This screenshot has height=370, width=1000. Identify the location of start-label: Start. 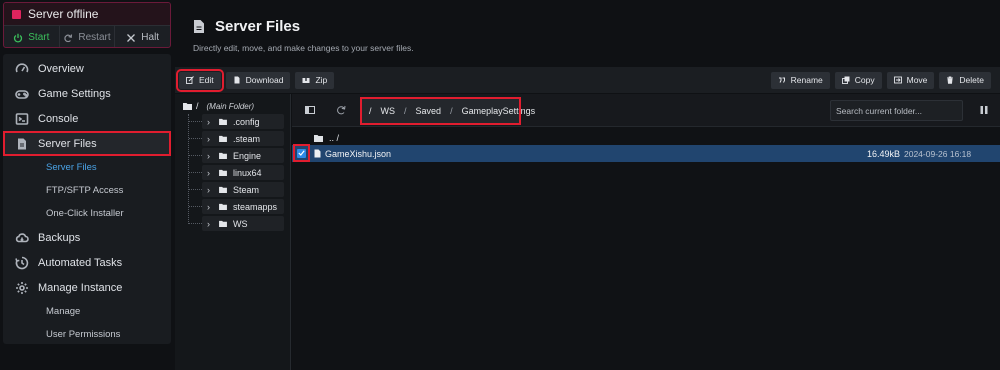
(39, 37).